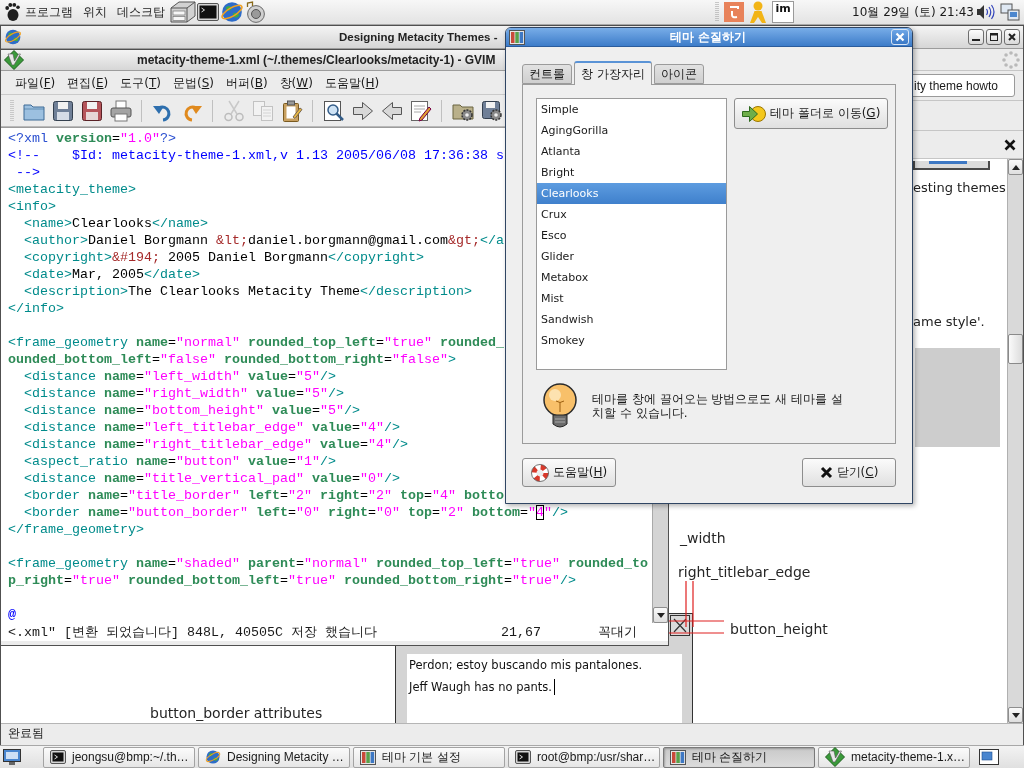  I want to click on list-item: Crux, so click(631, 214).